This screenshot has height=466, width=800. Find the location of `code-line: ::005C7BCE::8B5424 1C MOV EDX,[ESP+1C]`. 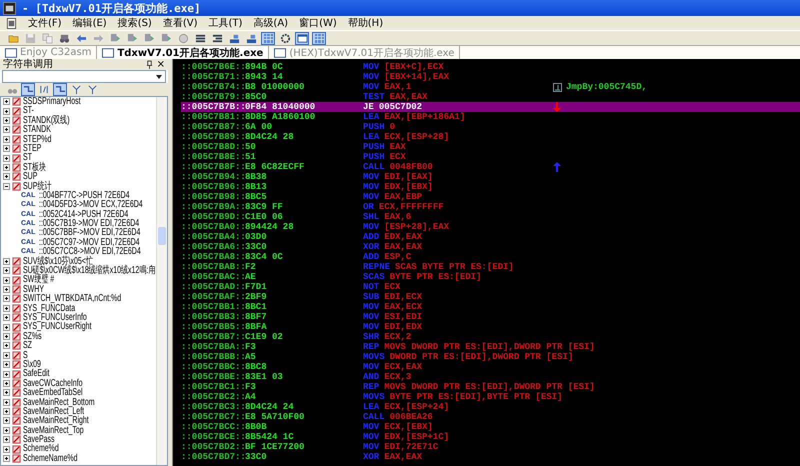

code-line: ::005C7BCE::8B5424 1C MOV EDX,[ESP+1C] is located at coordinates (490, 437).